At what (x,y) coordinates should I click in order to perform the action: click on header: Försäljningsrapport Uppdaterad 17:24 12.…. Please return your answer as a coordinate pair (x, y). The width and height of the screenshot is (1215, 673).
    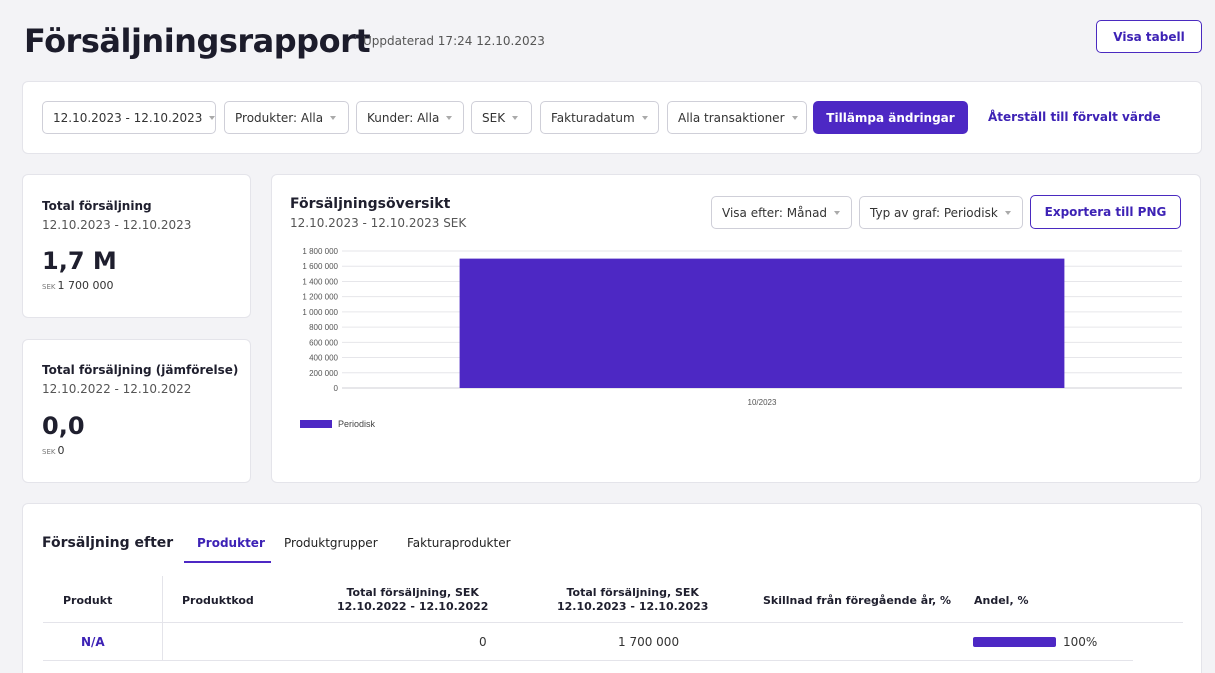
    Looking at the image, I should click on (614, 43).